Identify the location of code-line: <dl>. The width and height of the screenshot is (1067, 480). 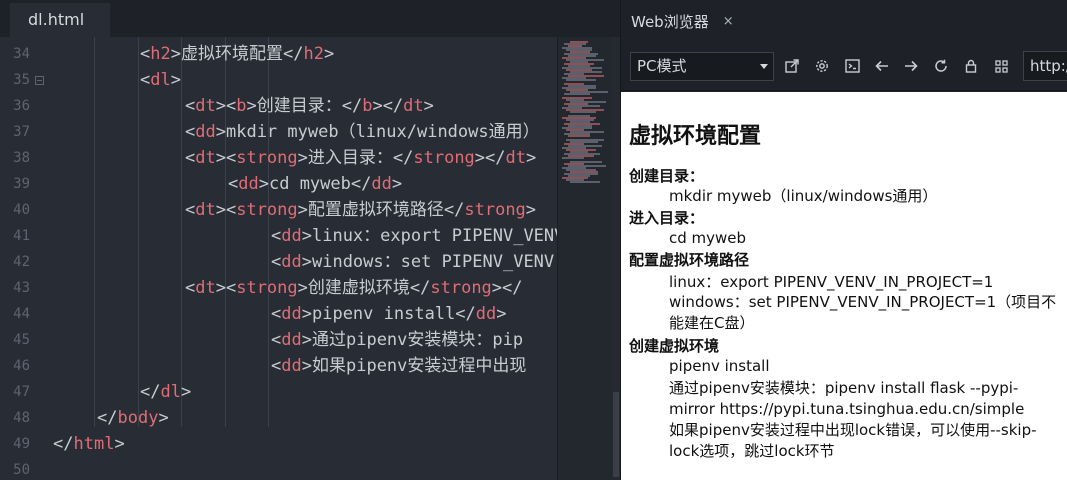
(160, 80).